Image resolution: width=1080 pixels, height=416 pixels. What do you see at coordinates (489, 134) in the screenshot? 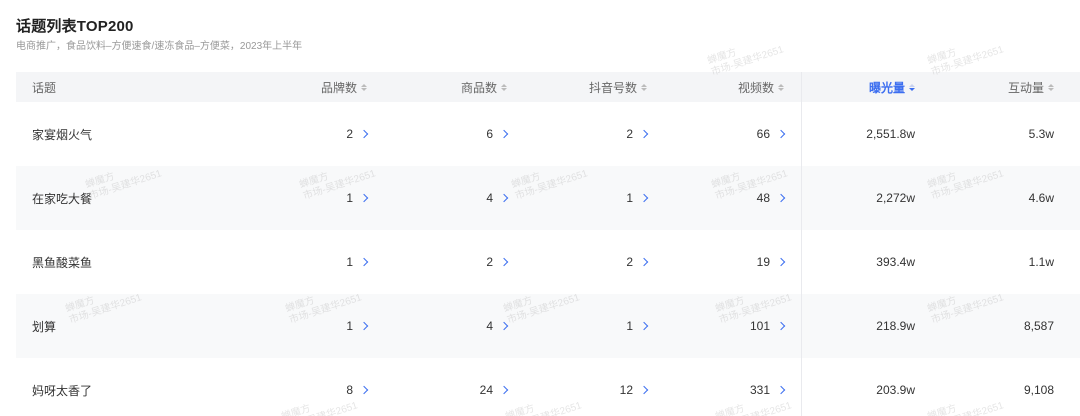
I see `cell-goods-value: 6` at bounding box center [489, 134].